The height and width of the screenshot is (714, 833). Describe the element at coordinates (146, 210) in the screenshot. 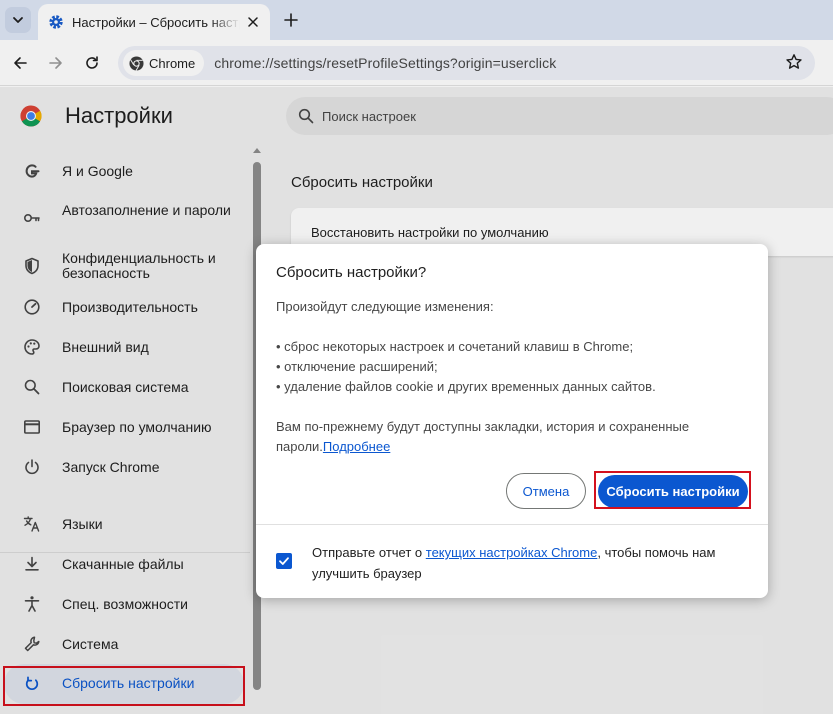

I see `sidebar-item-label: Автозаполнение и пароли` at that location.